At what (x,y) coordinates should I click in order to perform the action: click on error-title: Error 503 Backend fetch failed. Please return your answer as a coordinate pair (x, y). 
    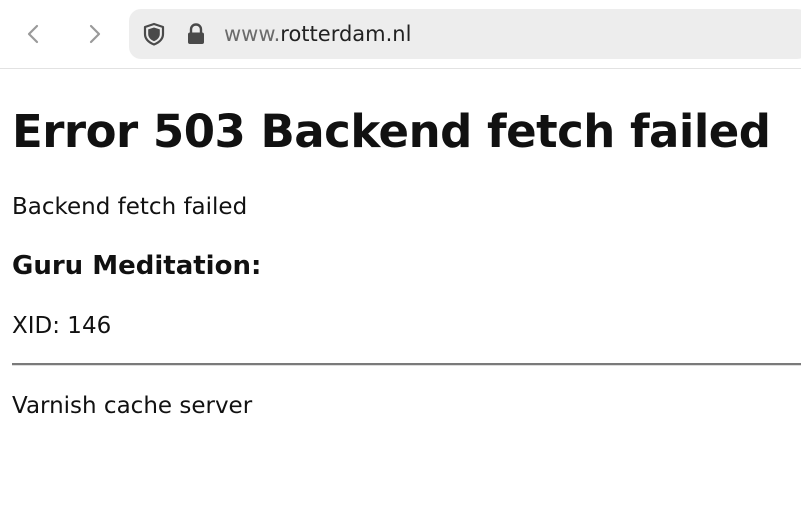
    Looking at the image, I should click on (391, 131).